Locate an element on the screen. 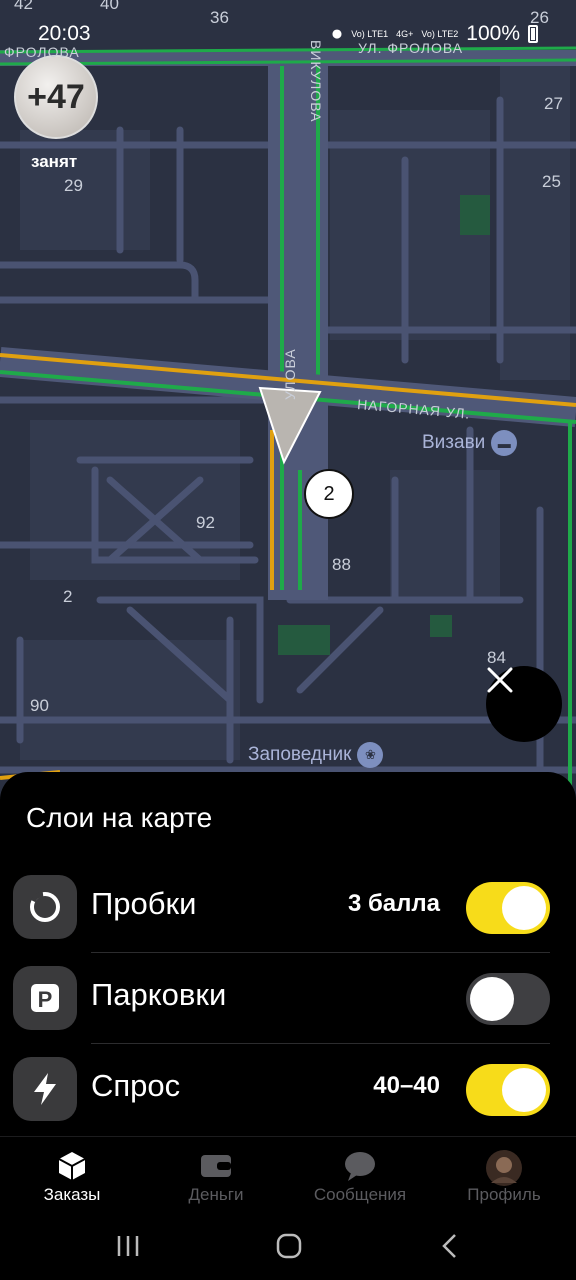 Image resolution: width=576 pixels, height=1280 pixels. traffic-toggle is located at coordinates (508, 908).